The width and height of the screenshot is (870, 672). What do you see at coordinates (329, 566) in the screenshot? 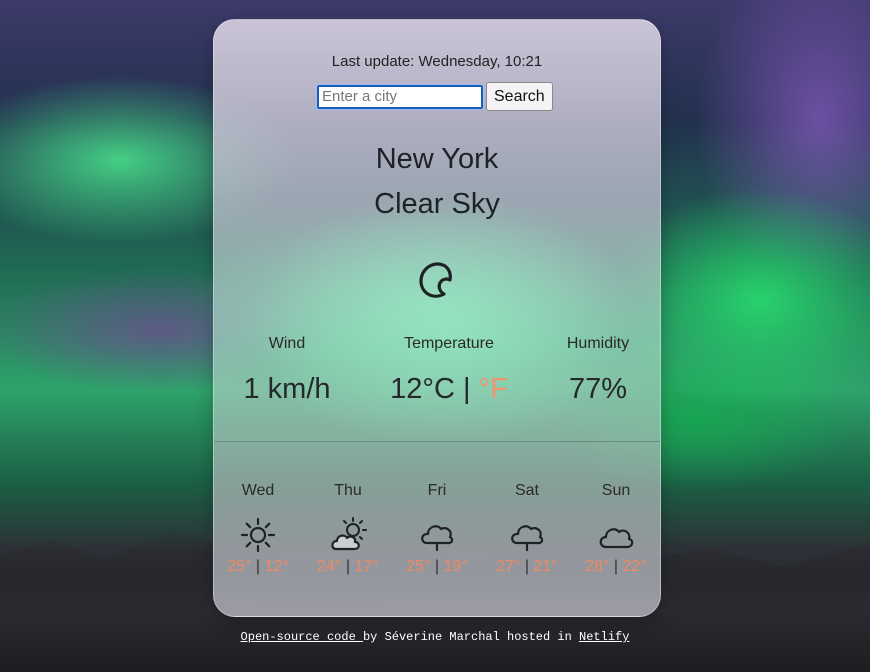
I see `forecast-max: 24°` at bounding box center [329, 566].